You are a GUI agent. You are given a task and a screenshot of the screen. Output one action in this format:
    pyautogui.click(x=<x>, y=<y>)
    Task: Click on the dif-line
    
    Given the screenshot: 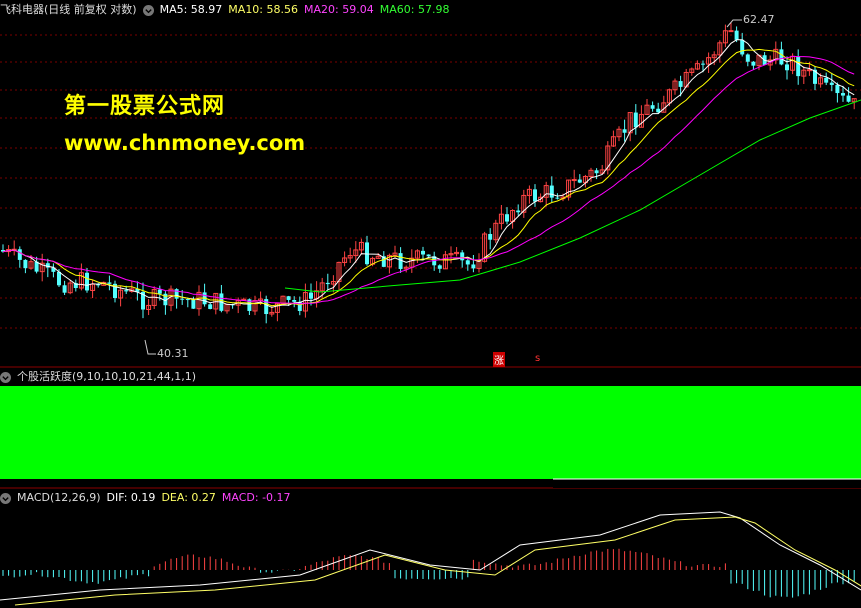 What is the action you would take?
    pyautogui.click(x=430, y=556)
    